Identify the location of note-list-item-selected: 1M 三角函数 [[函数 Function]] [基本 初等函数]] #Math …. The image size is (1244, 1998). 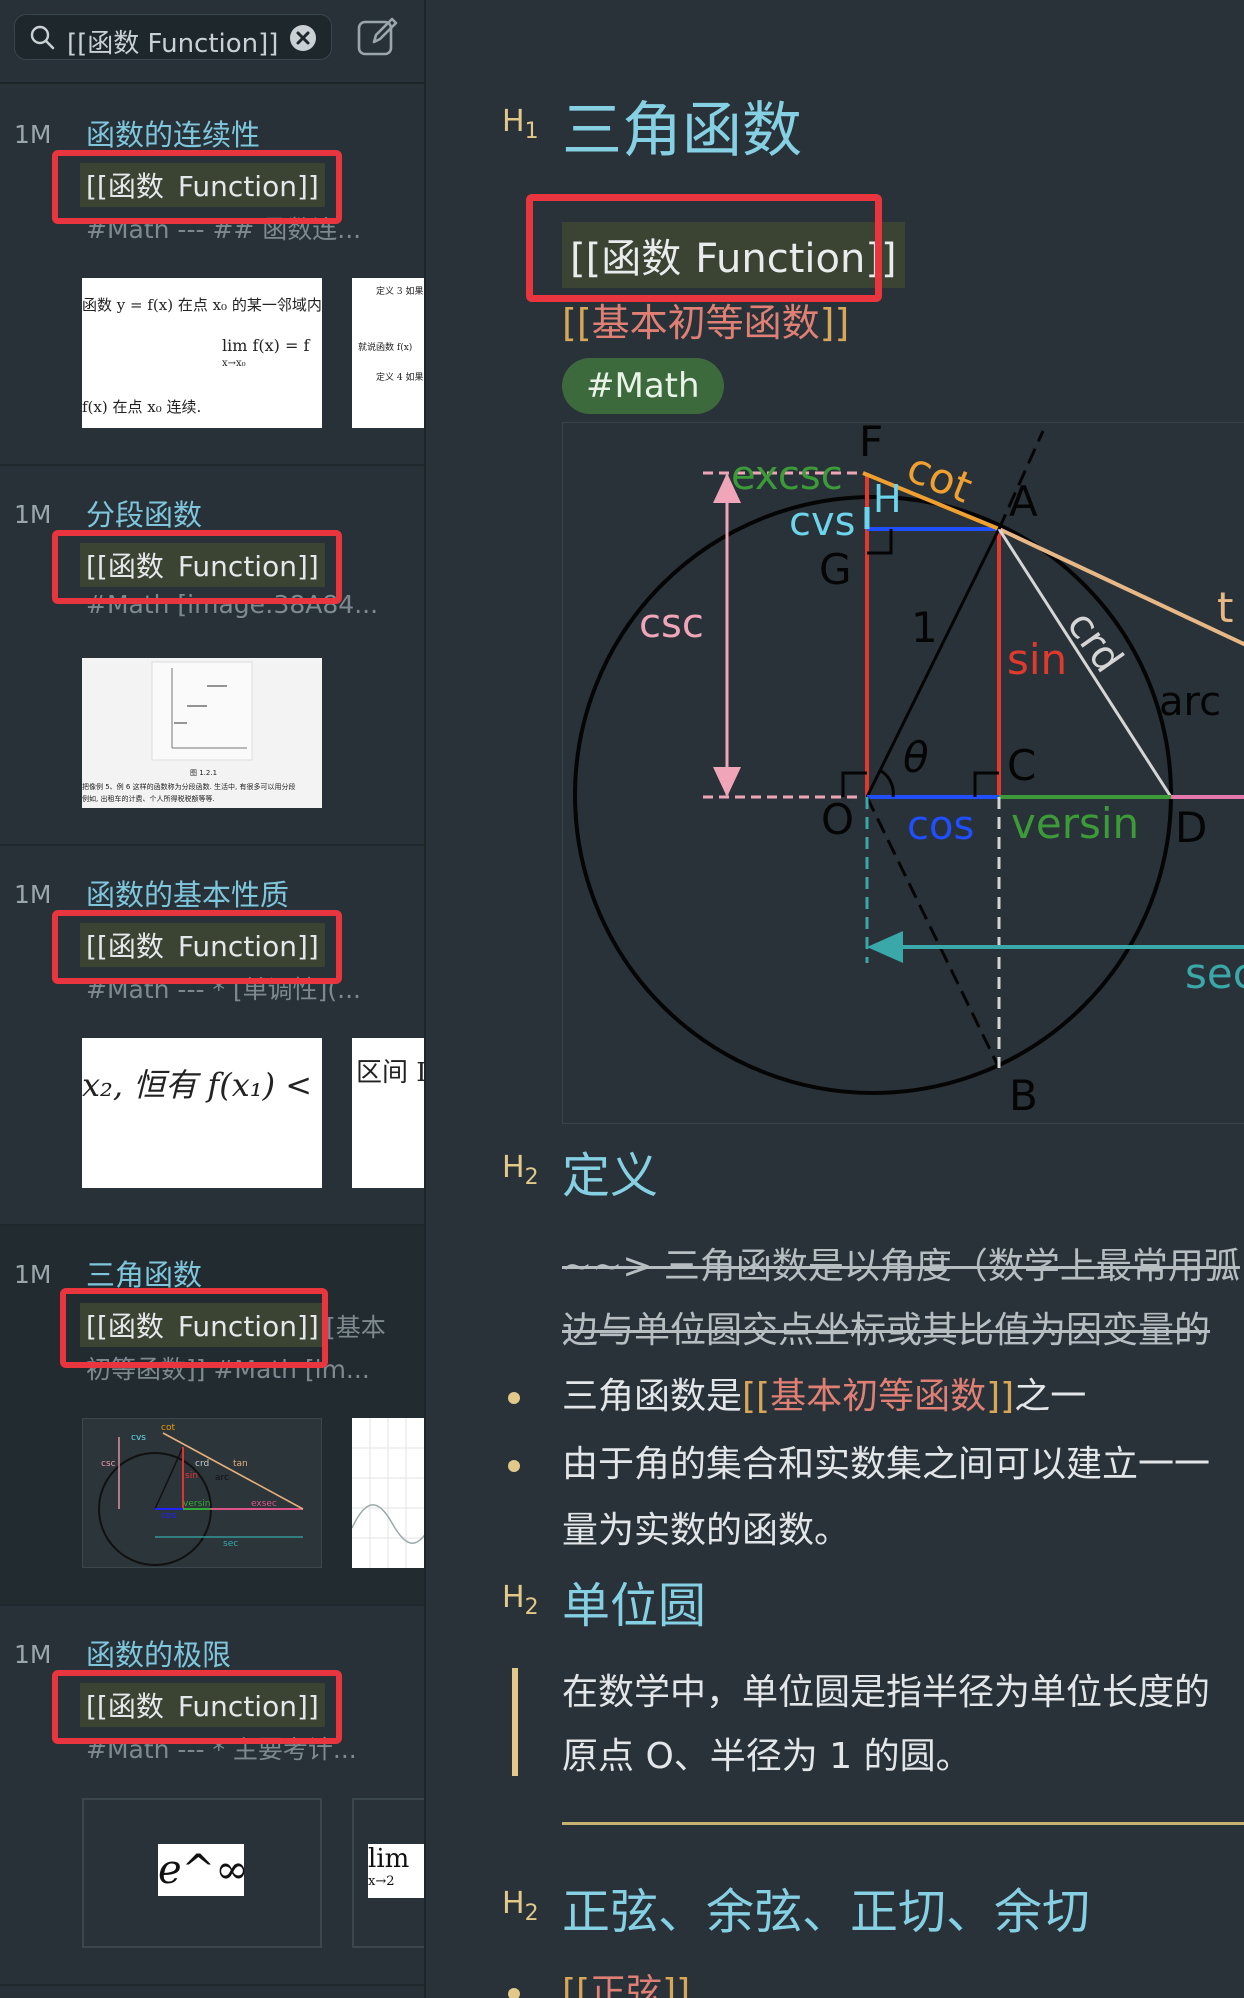
(212, 1416).